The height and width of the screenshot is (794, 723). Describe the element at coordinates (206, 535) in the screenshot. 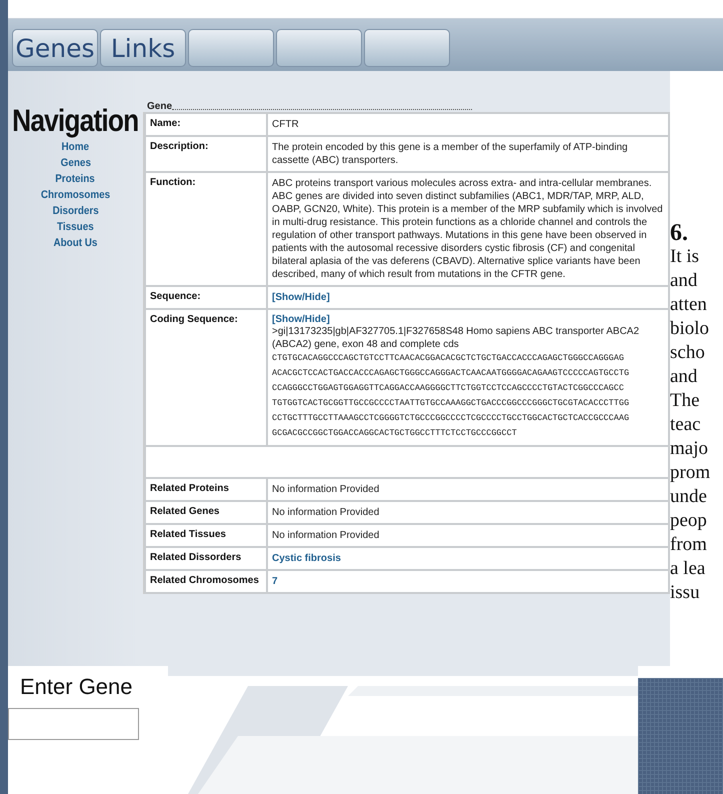

I see `row-label: Related Tissues` at that location.